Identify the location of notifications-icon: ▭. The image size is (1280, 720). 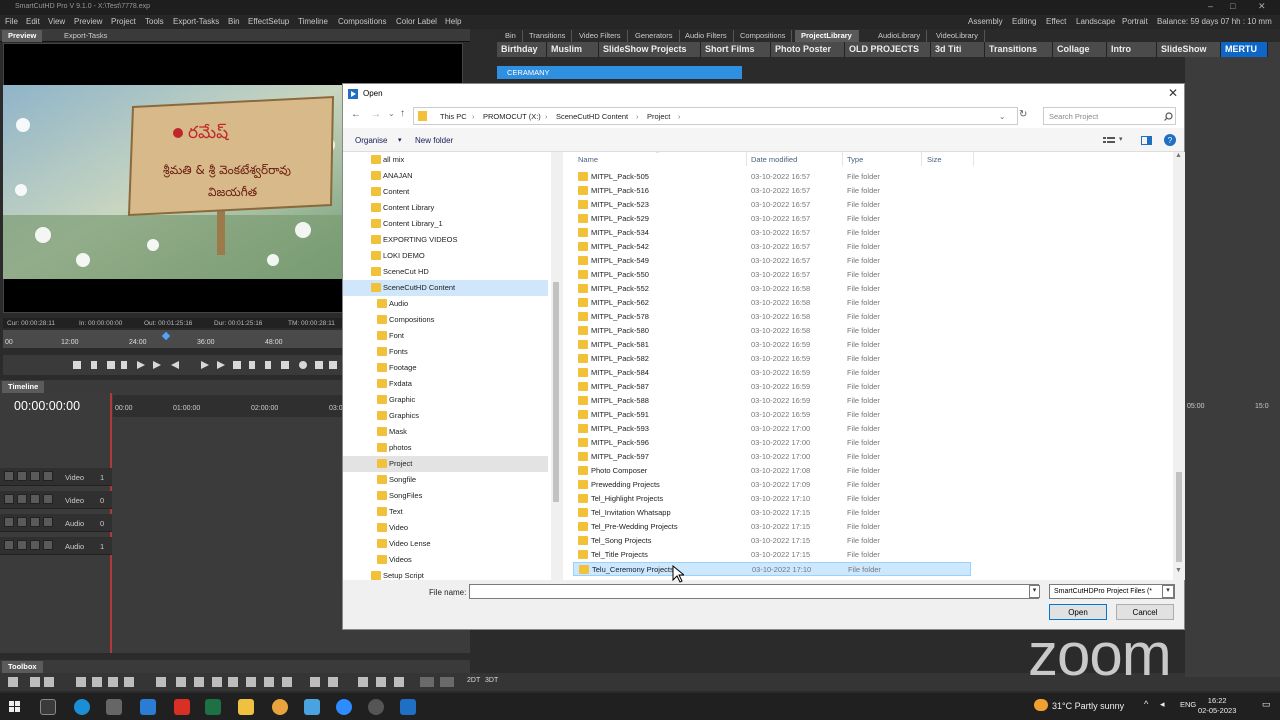
(1266, 704).